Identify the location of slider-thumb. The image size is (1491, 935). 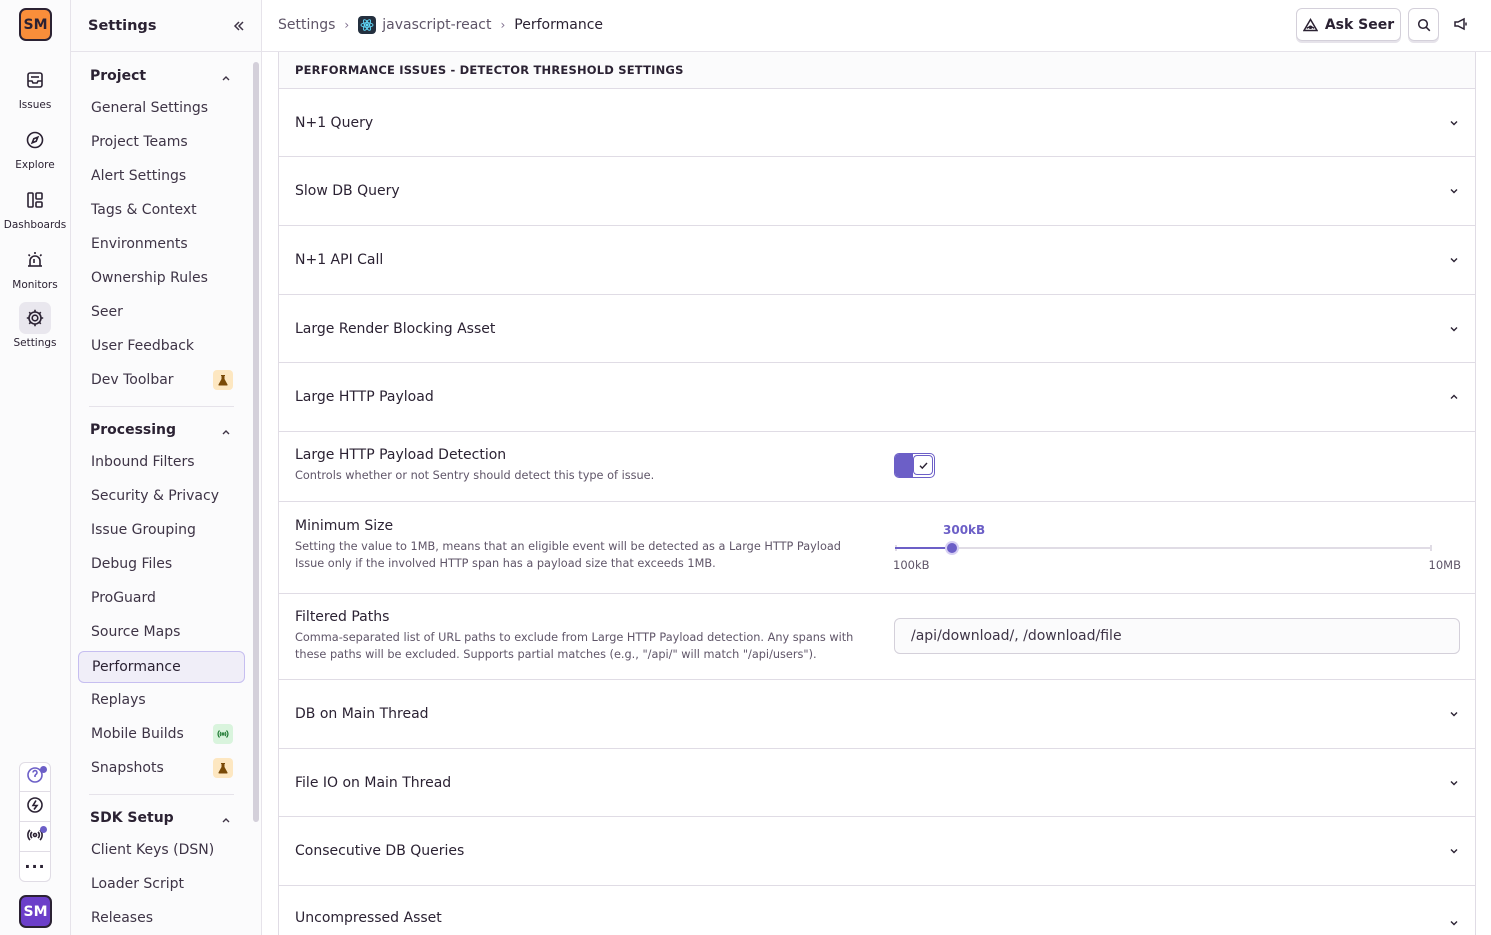
(952, 548).